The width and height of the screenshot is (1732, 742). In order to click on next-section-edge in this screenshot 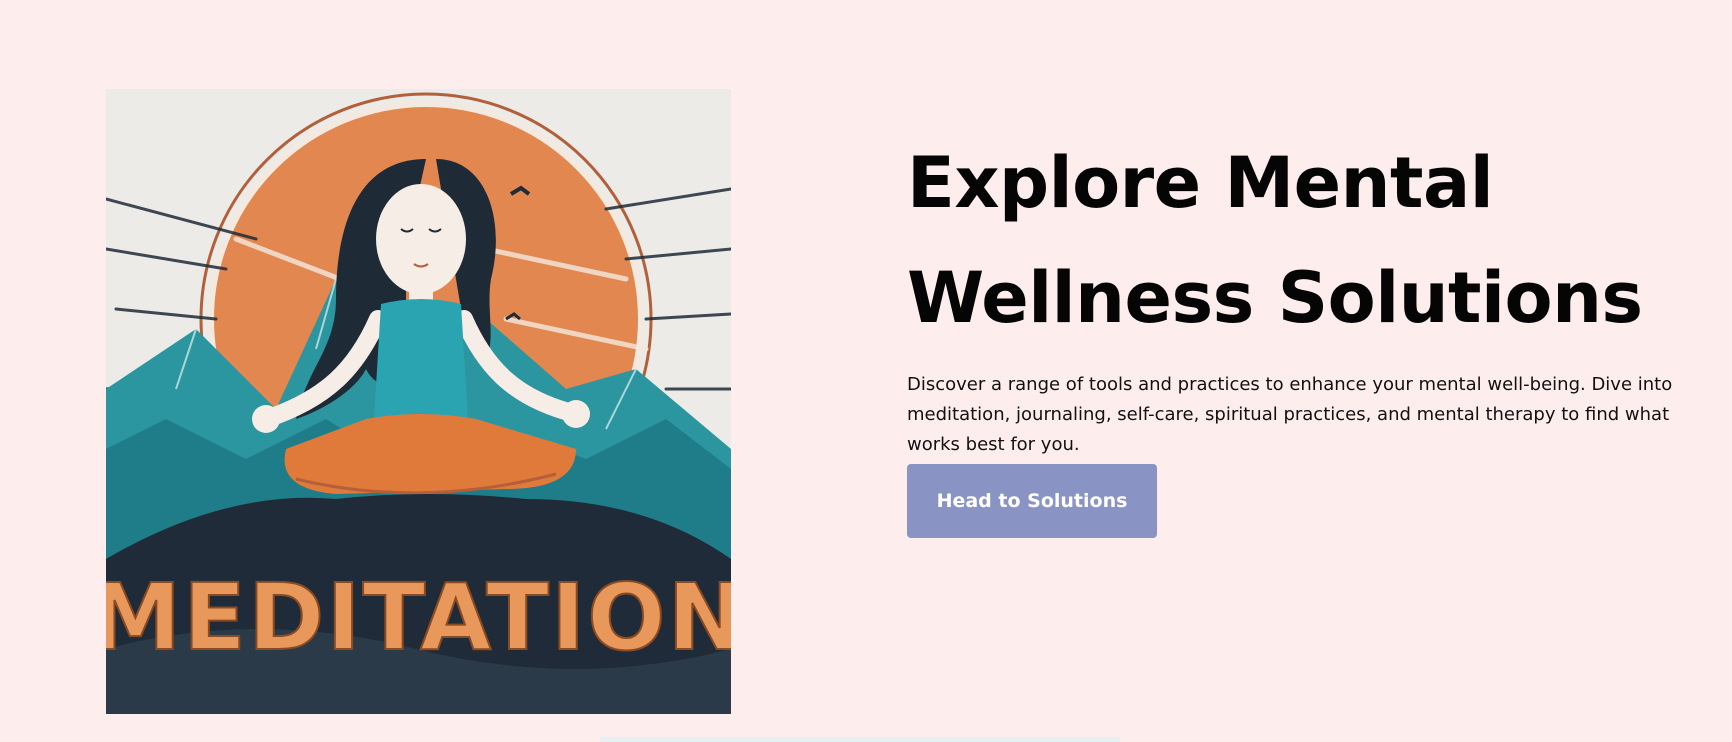, I will do `click(860, 739)`.